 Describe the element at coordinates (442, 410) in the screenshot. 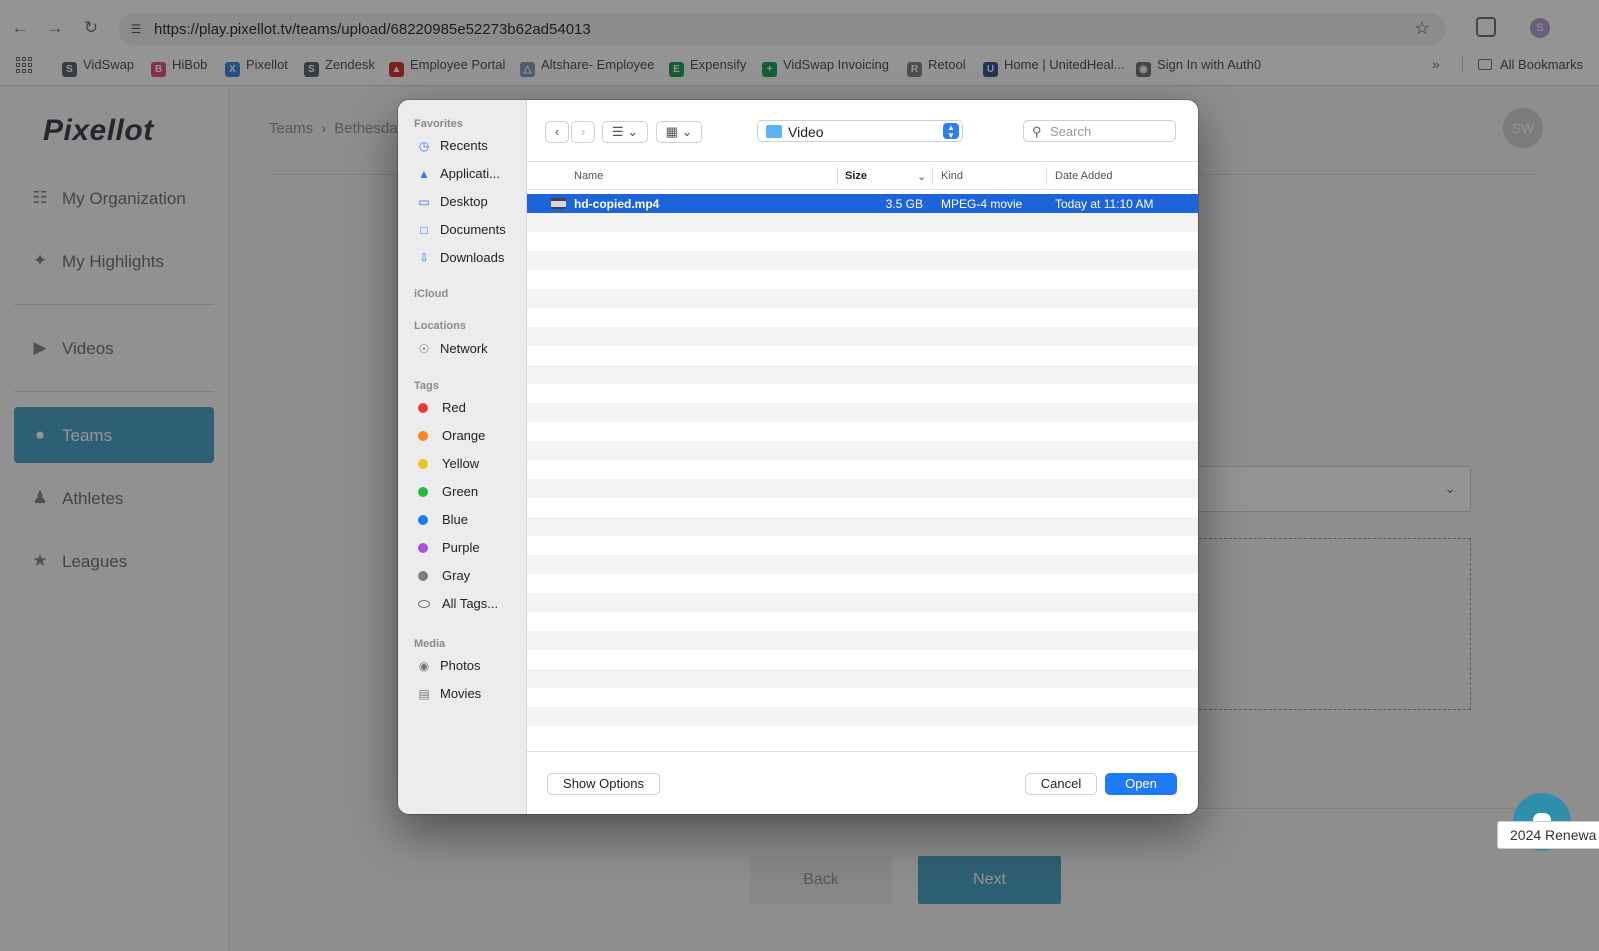

I see `tag-red: Red` at that location.